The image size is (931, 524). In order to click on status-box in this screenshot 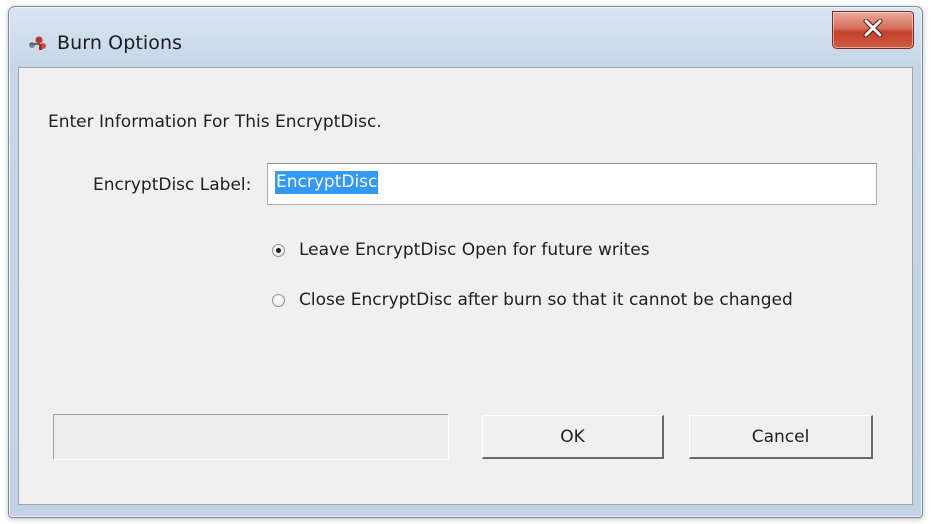, I will do `click(251, 437)`.